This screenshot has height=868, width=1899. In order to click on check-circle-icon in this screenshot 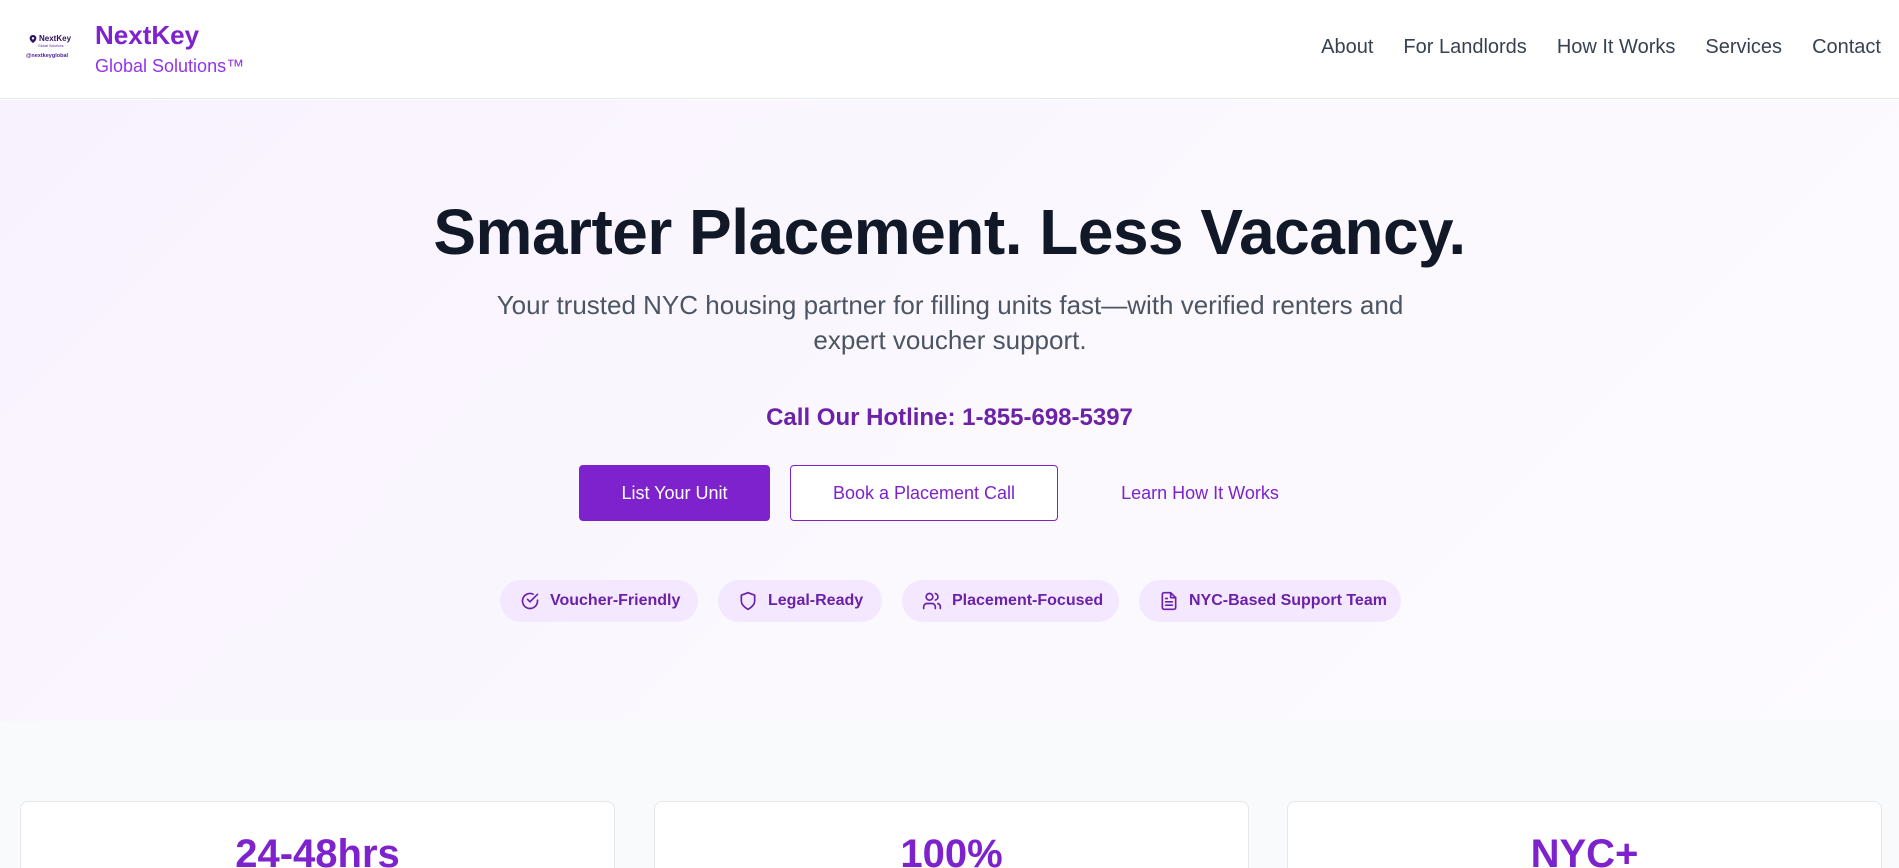, I will do `click(530, 601)`.